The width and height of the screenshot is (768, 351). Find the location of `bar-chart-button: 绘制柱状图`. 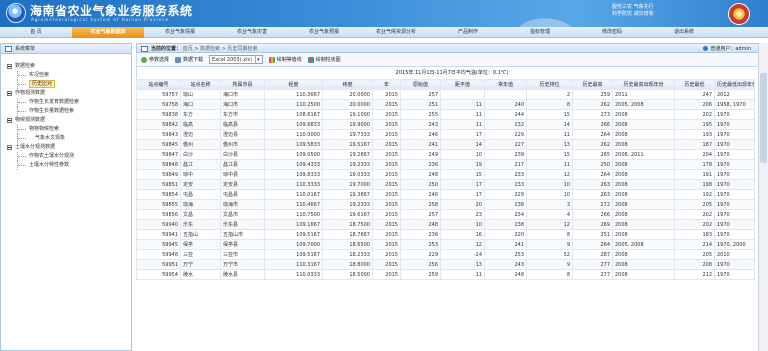

bar-chart-button: 绘制柱状图 is located at coordinates (324, 60).